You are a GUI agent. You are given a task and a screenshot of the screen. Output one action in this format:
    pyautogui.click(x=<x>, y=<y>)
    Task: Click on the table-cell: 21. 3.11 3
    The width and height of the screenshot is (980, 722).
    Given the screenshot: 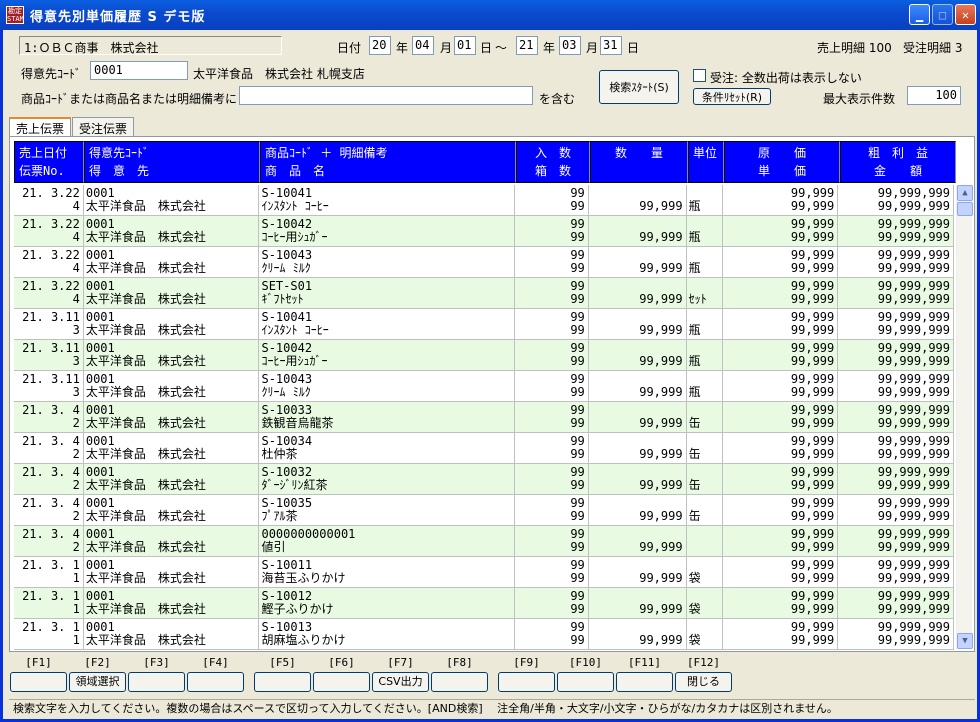 What is the action you would take?
    pyautogui.click(x=49, y=386)
    